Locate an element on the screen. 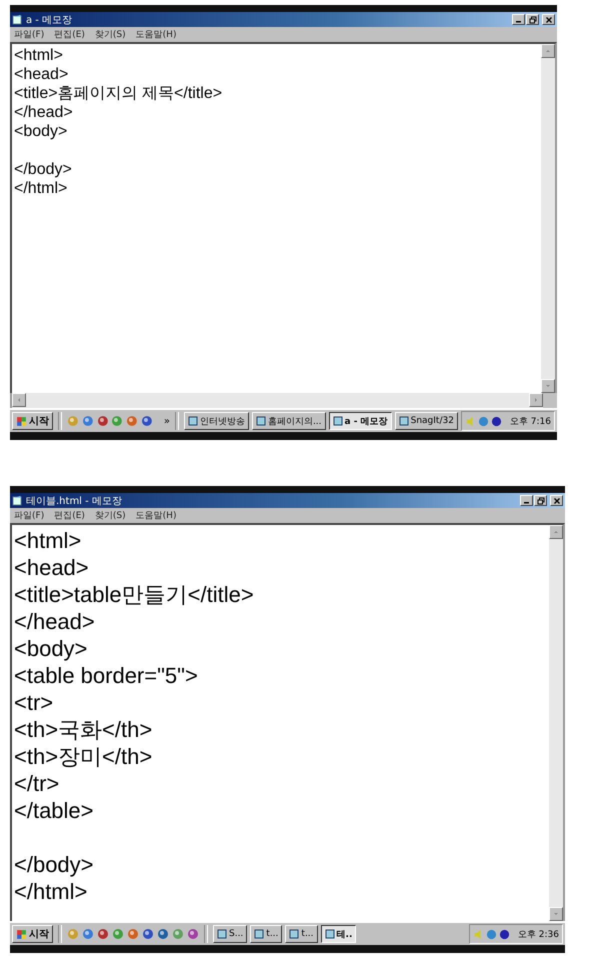 The height and width of the screenshot is (979, 592). horizontal-scrollbar is located at coordinates (276, 400).